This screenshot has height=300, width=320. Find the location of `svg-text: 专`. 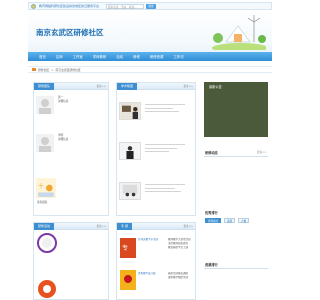

svg-text: 专 is located at coordinates (125, 248).